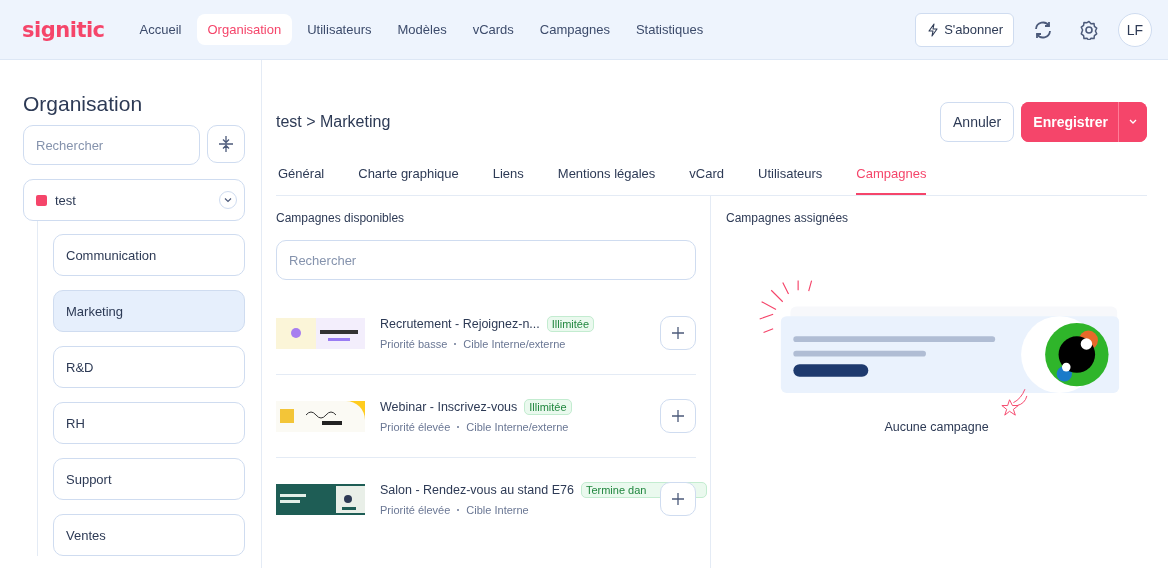 The width and height of the screenshot is (1168, 568). I want to click on tree-item: Ventes, so click(149, 535).